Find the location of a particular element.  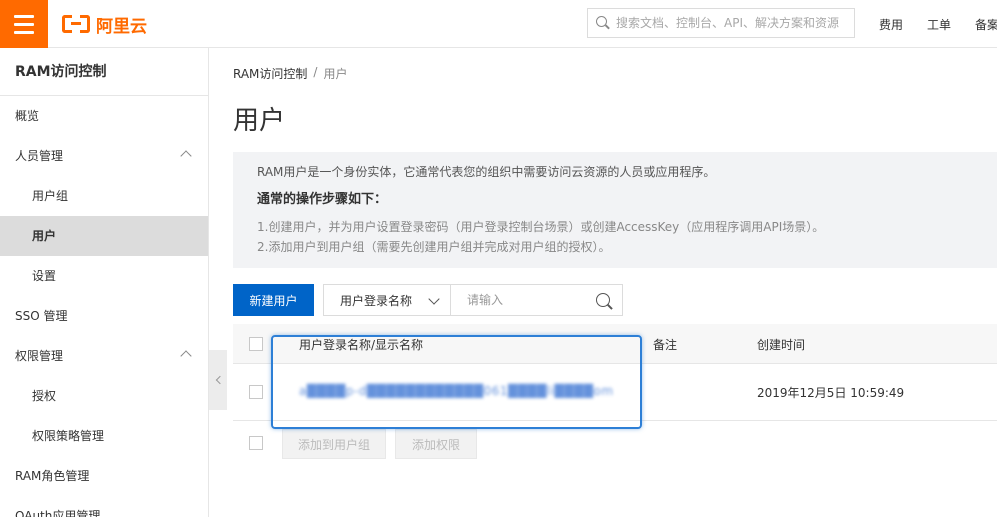

info-step: 2.添加用户到用户组（需要先创建用户组并完成对用户组的授权）。 is located at coordinates (434, 247).